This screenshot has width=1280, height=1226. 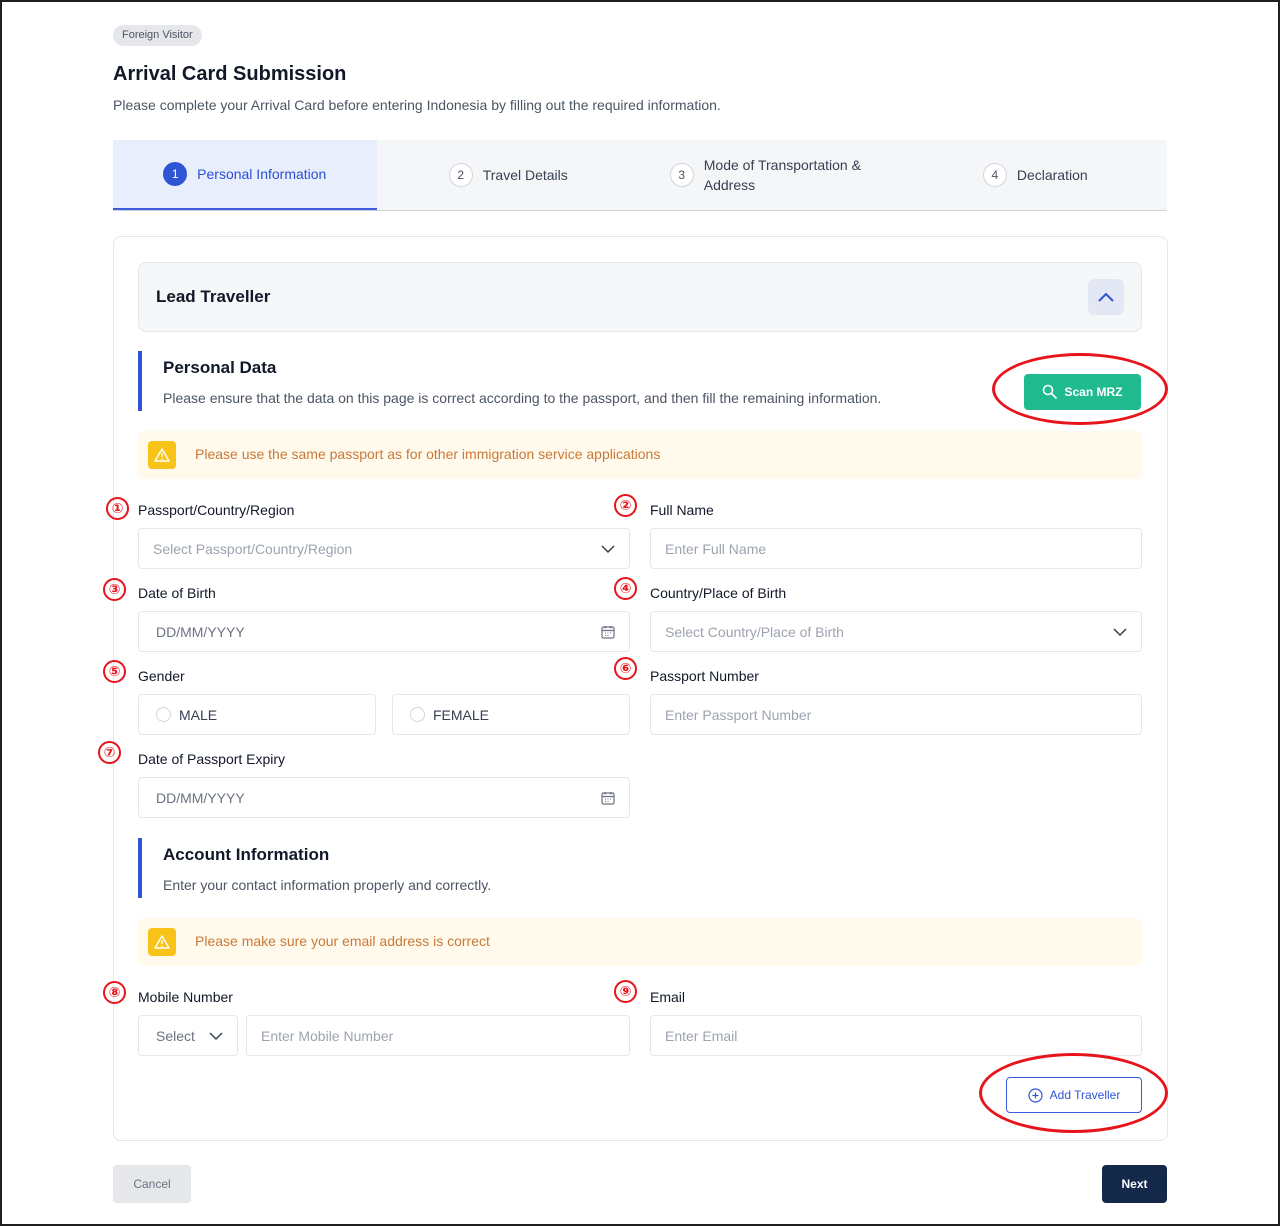 I want to click on gender-male-option: MALE, so click(x=257, y=714).